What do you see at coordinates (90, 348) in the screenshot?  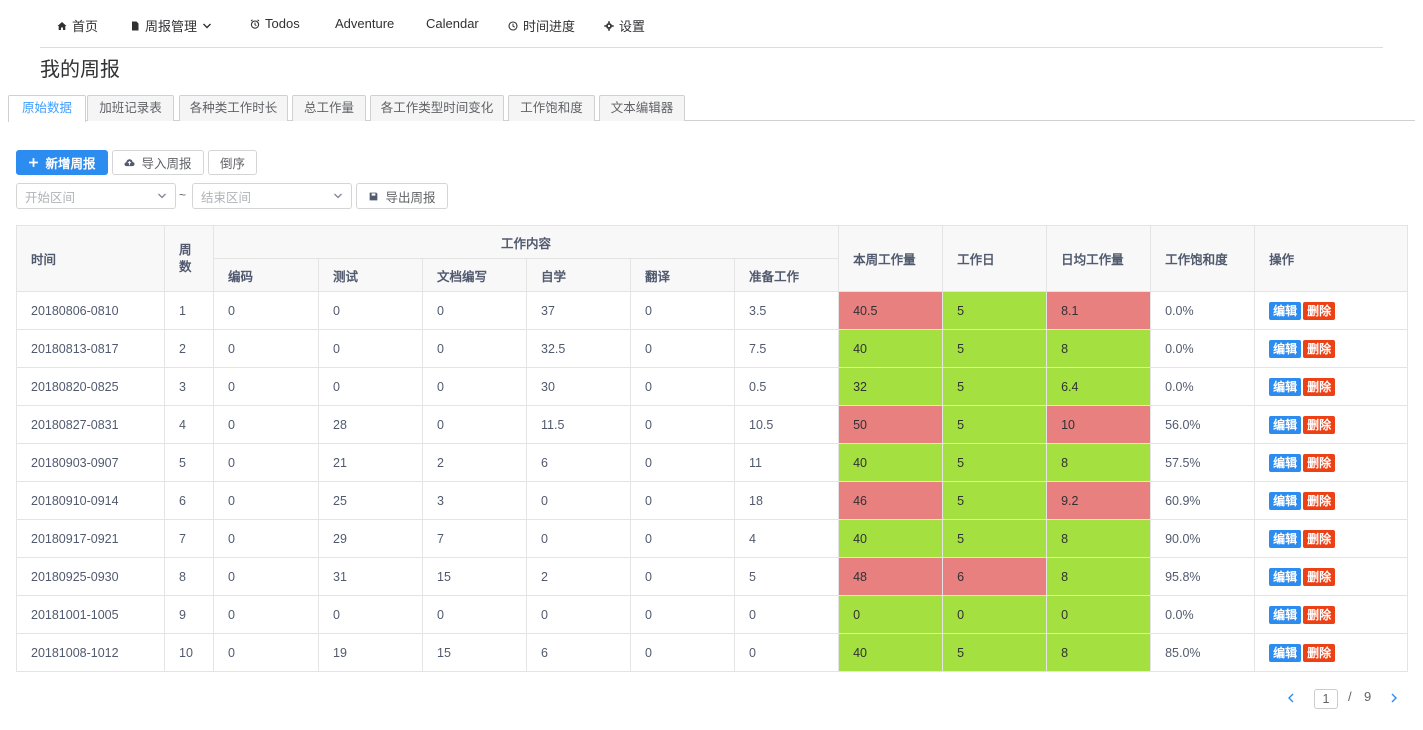 I see `cell-time: 20180813-0817` at bounding box center [90, 348].